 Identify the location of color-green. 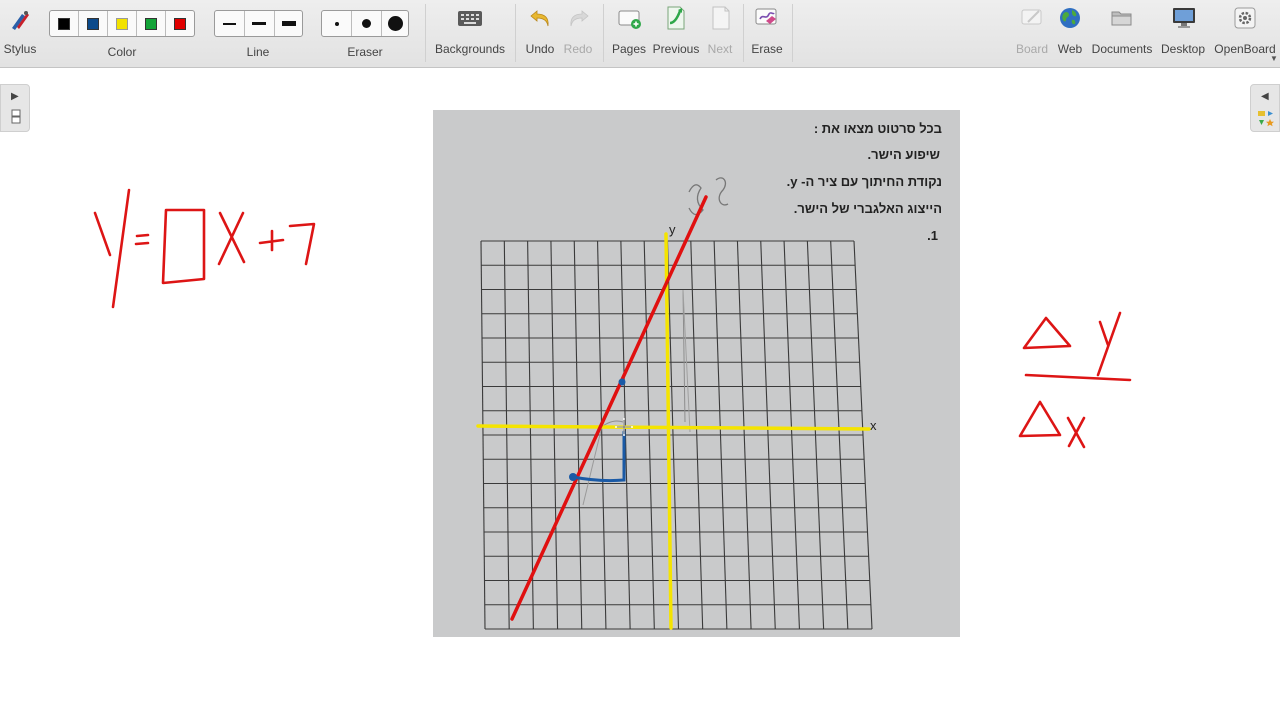
(151, 24).